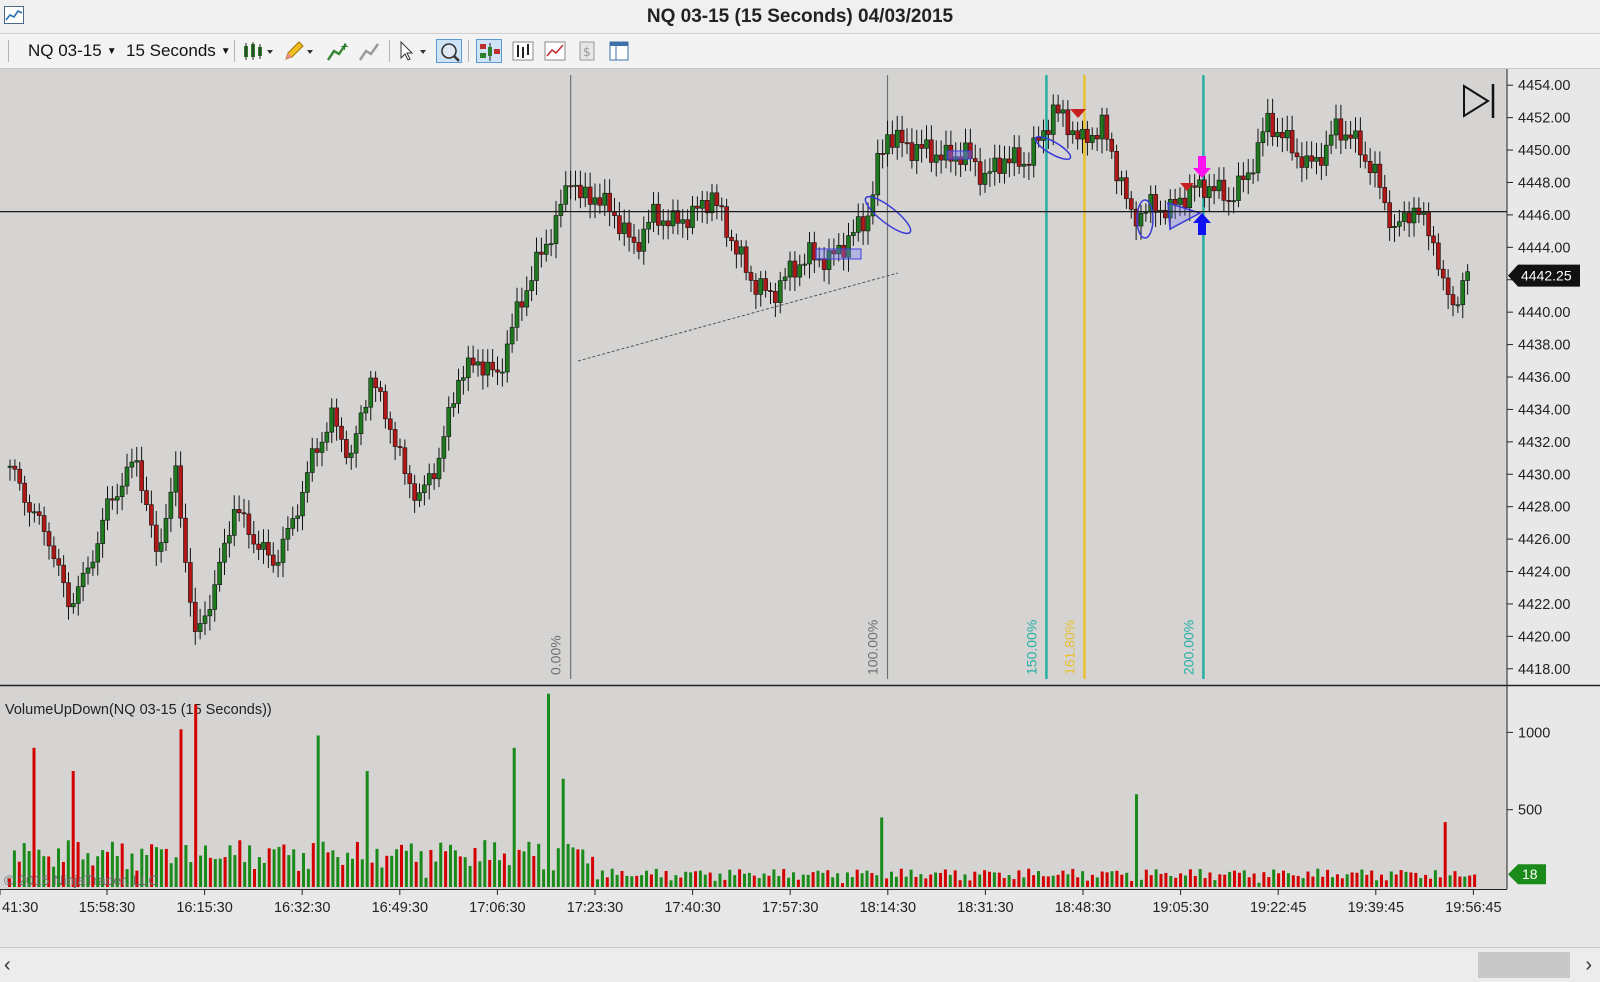 This screenshot has height=982, width=1600. What do you see at coordinates (178, 51) in the screenshot?
I see `interval-selector: 15 Seconds ▼` at bounding box center [178, 51].